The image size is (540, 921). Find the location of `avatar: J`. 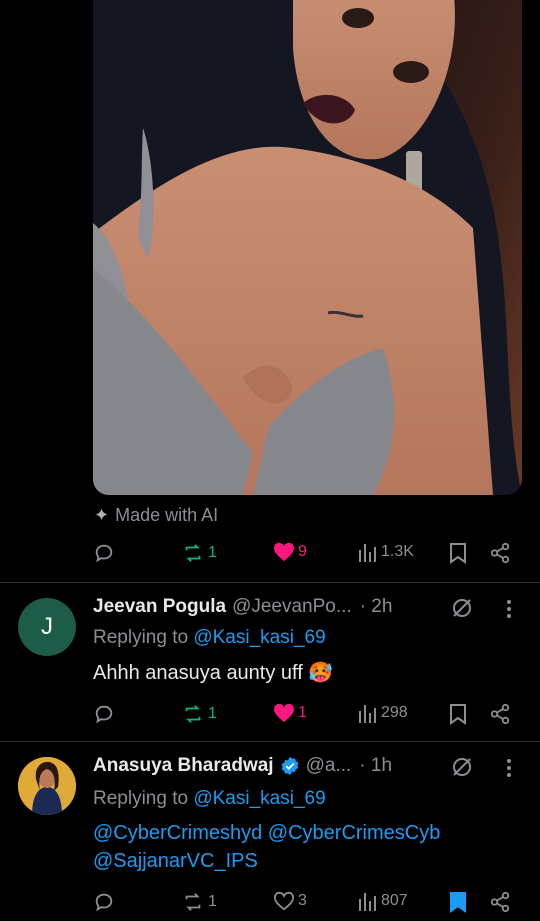

avatar: J is located at coordinates (47, 627).